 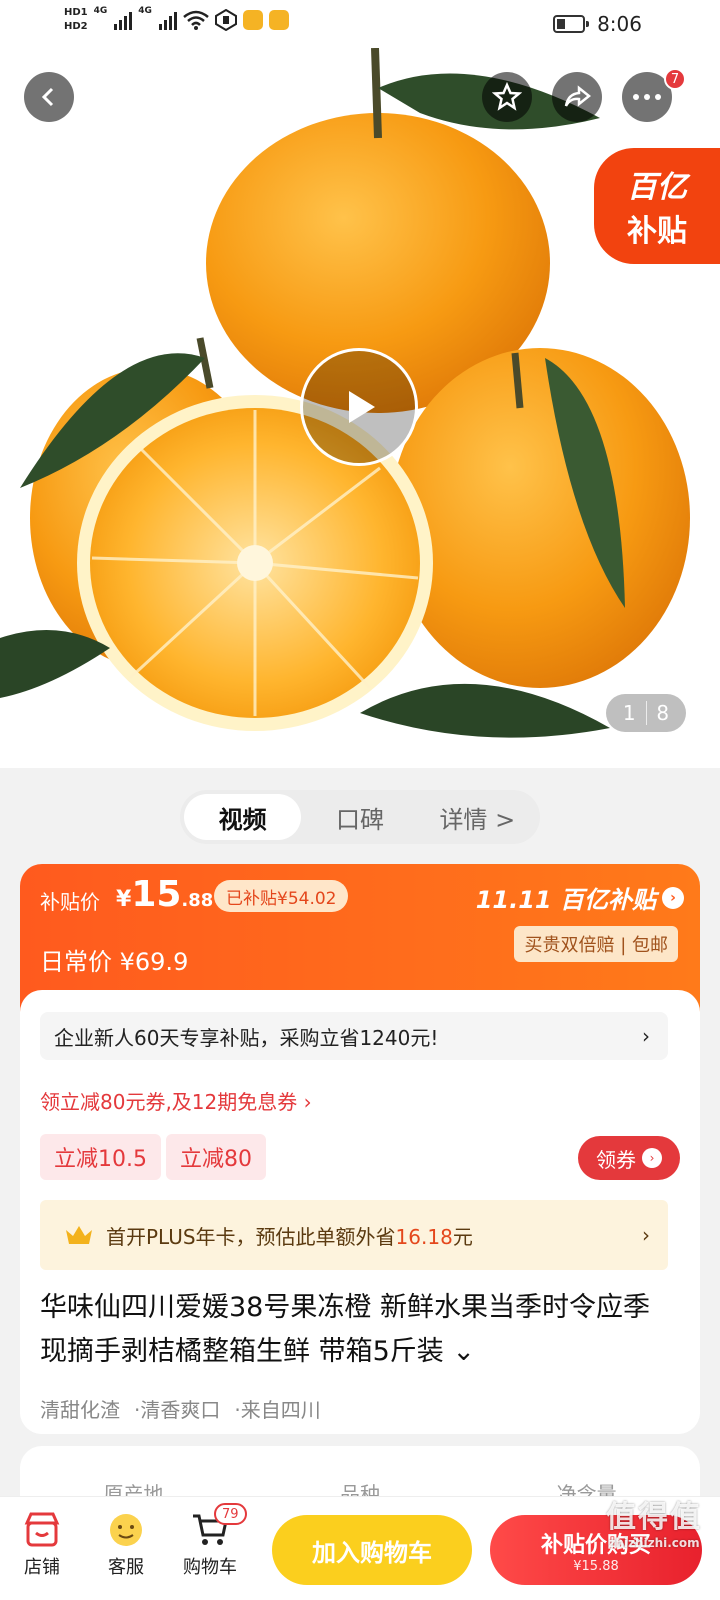 I want to click on back-button, so click(x=49, y=97).